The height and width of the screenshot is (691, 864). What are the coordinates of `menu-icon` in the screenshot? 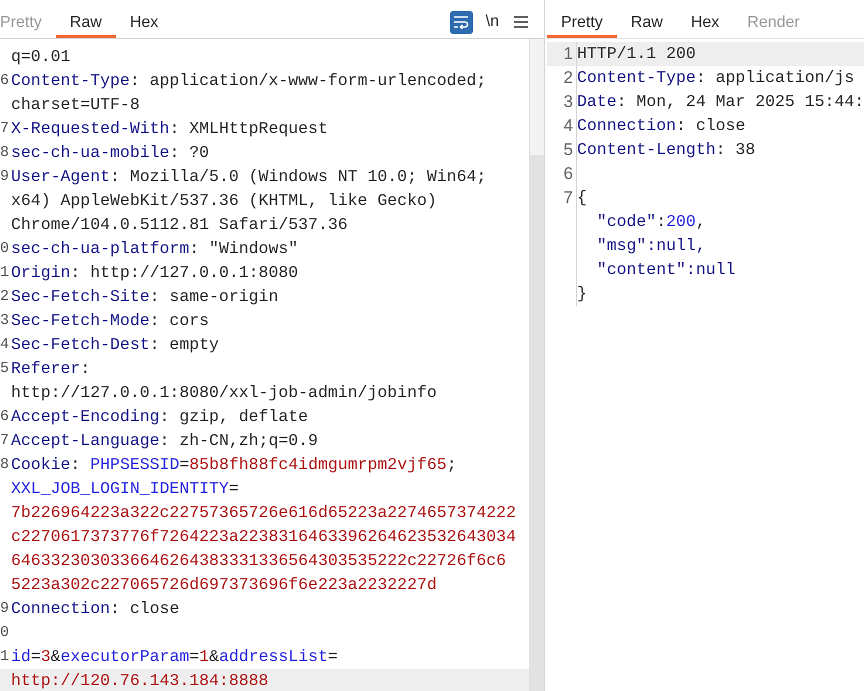 It's located at (521, 22).